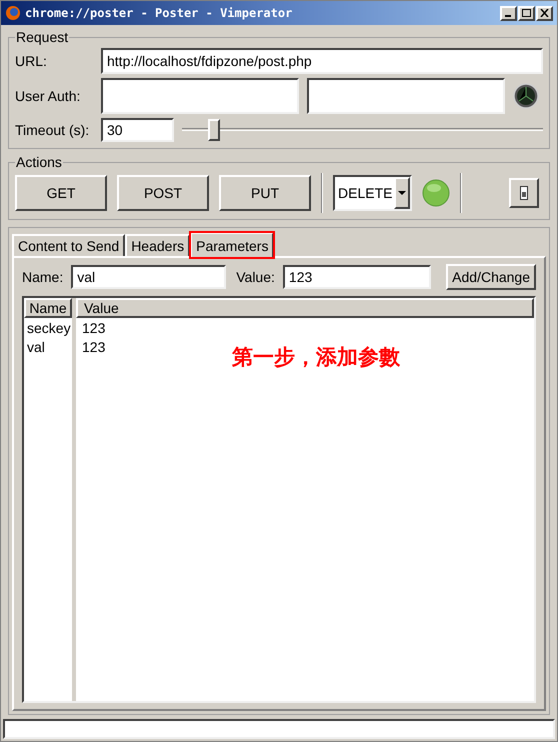 The image size is (558, 742). Describe the element at coordinates (158, 13) in the screenshot. I see `window-title: chrome://poster - Poster - Vimperator` at that location.